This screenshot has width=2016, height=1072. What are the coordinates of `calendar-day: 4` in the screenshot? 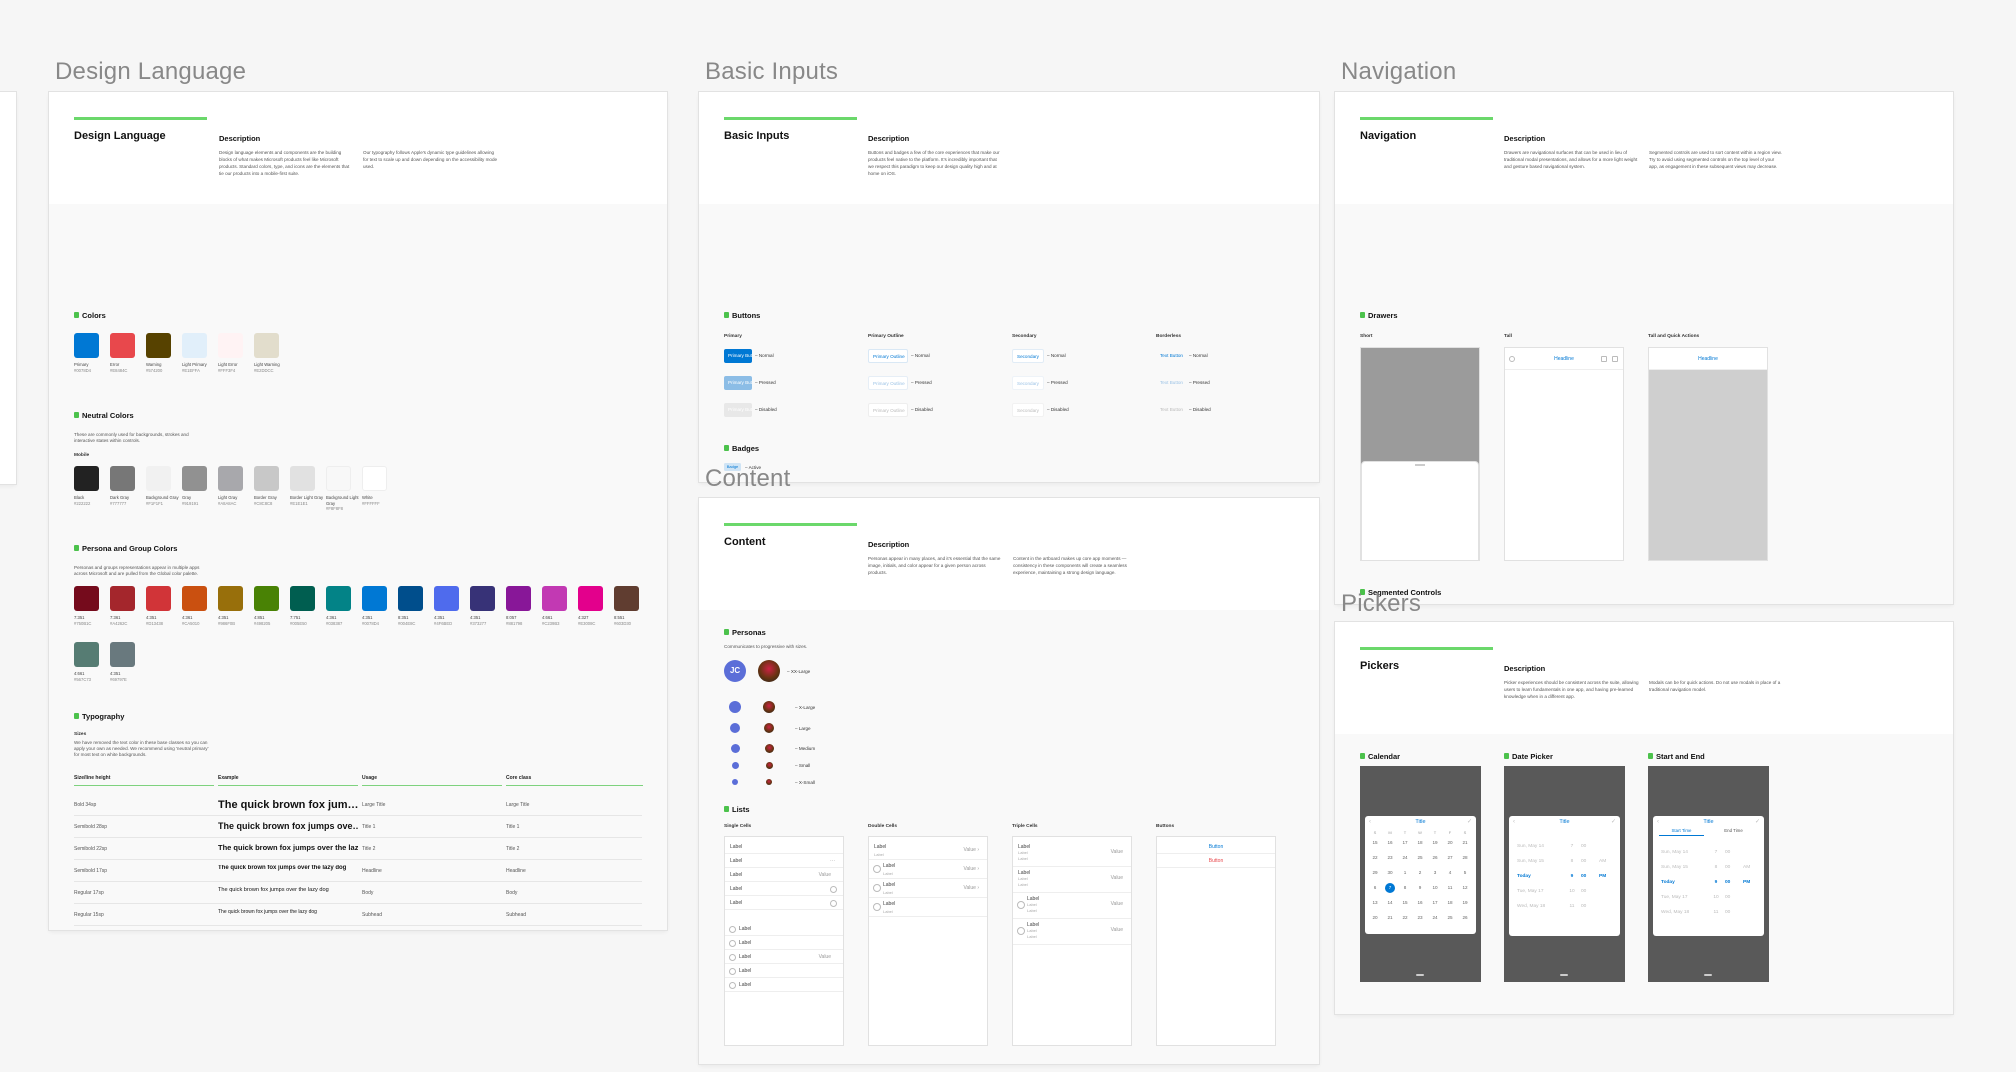 It's located at (1450, 873).